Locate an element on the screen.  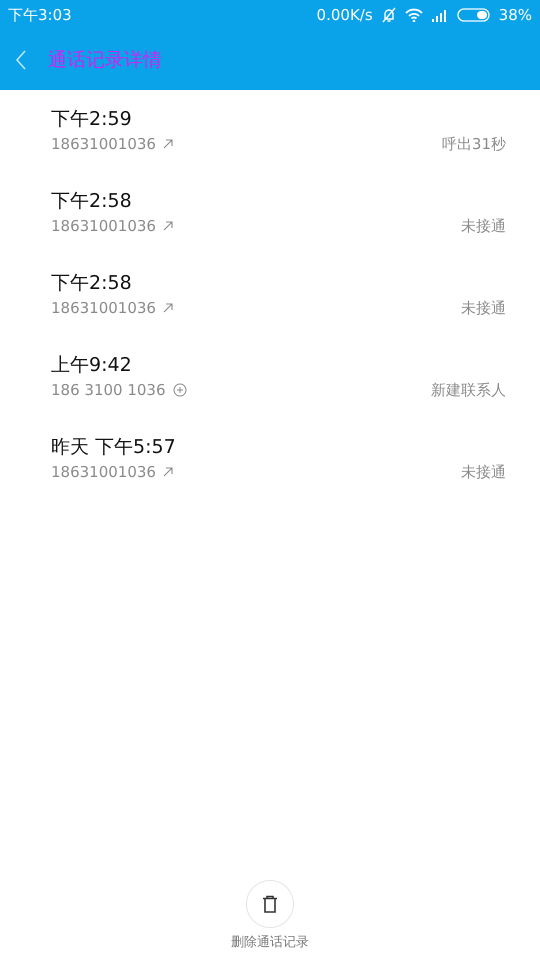
delete-button is located at coordinates (270, 904).